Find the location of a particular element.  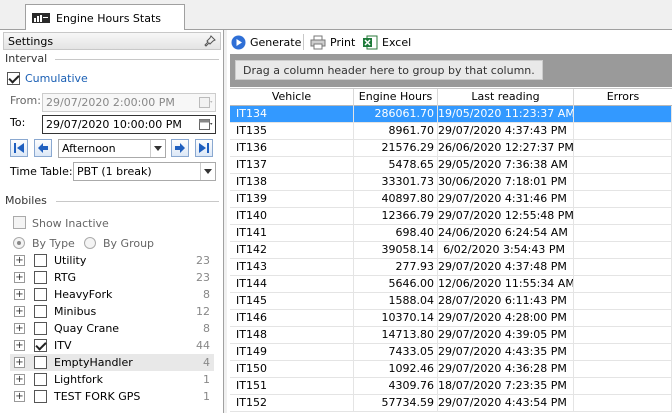

mobile-type-row: + Lightfork 1 is located at coordinates (112, 379).